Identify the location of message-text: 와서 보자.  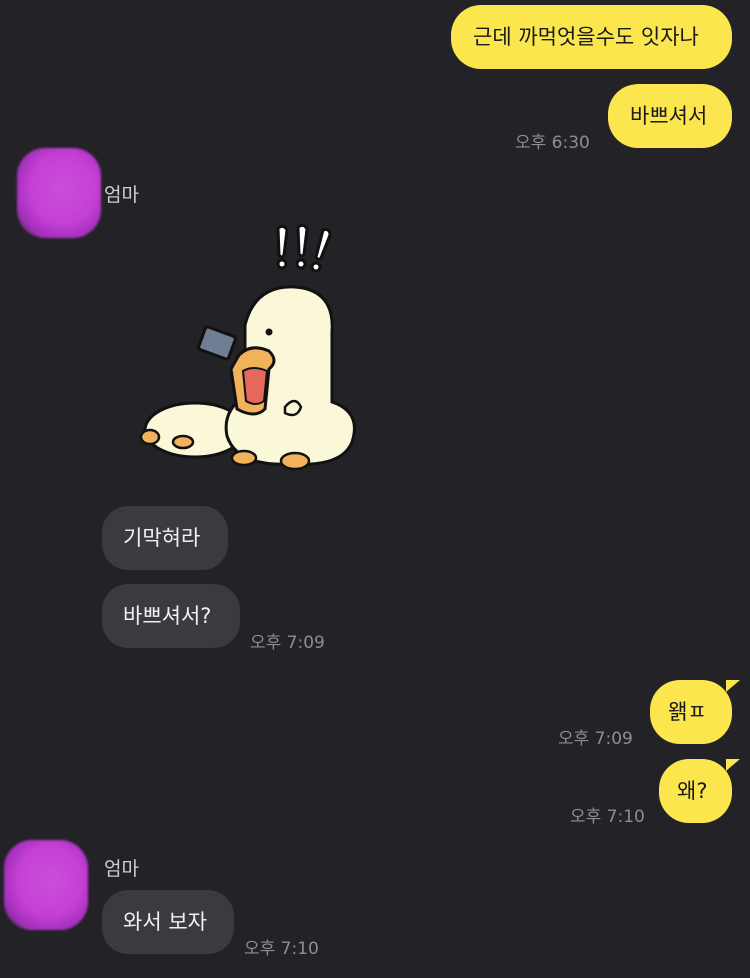
(165, 922).